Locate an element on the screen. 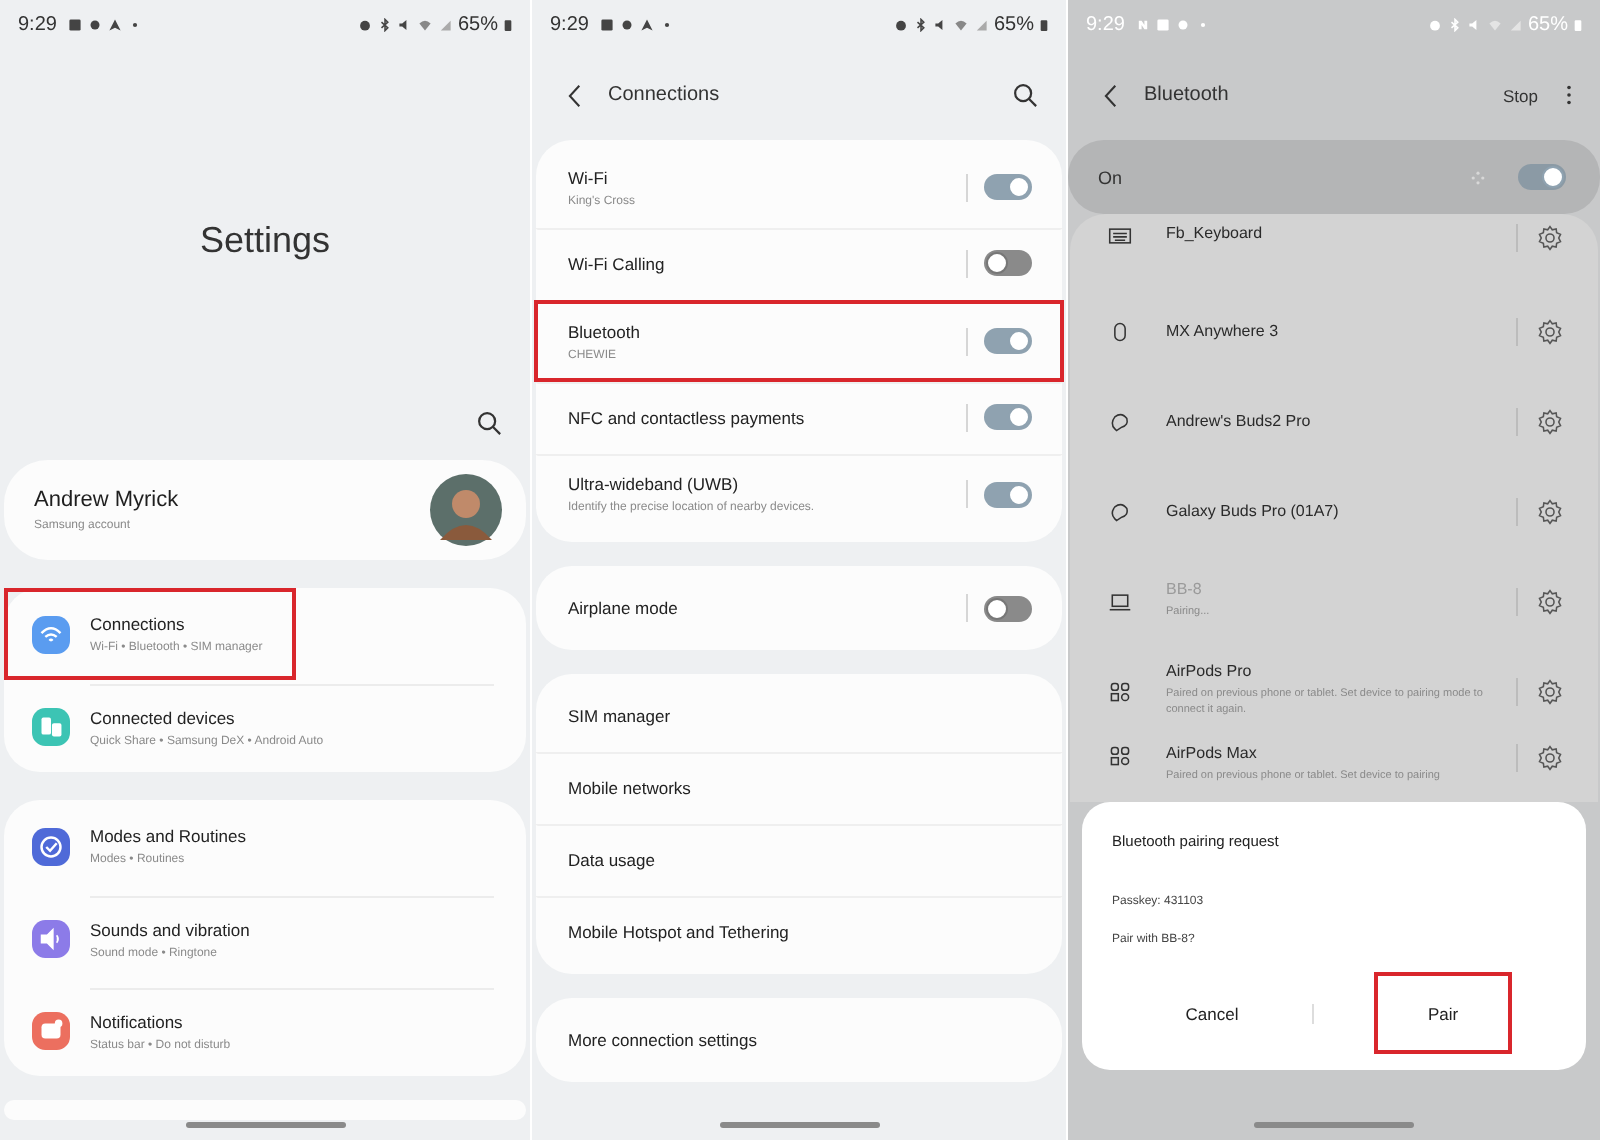 This screenshot has height=1140, width=1600. settings-item-title: Connections is located at coordinates (138, 624).